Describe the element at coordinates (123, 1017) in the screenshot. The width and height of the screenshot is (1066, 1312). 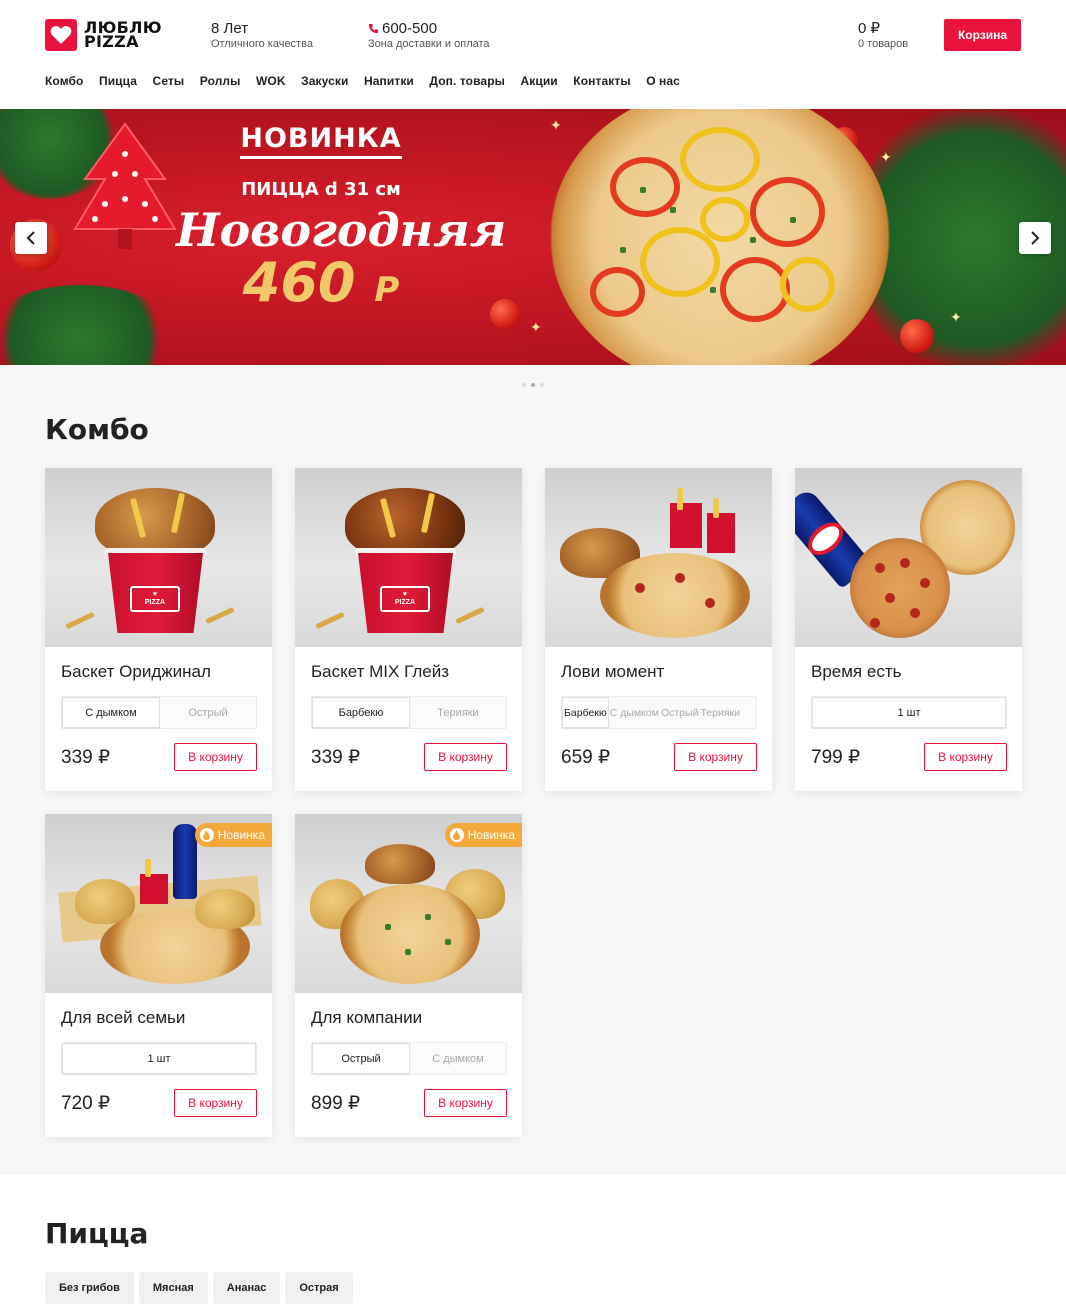
I see `product-name: Для всей семьи` at that location.